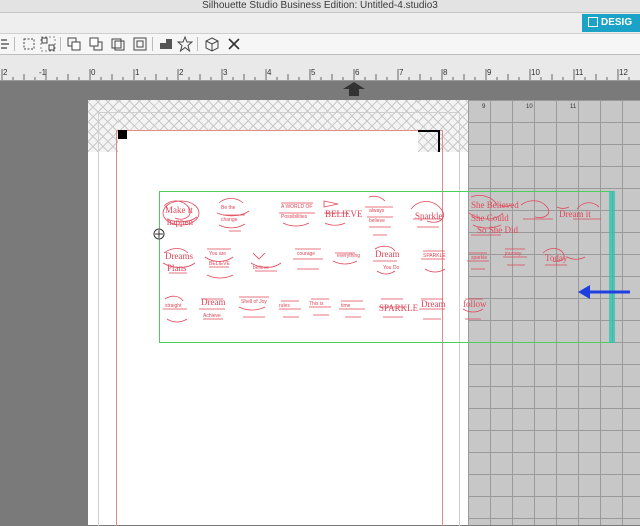 The width and height of the screenshot is (640, 526). I want to click on ruler-label: 9, so click(489, 72).